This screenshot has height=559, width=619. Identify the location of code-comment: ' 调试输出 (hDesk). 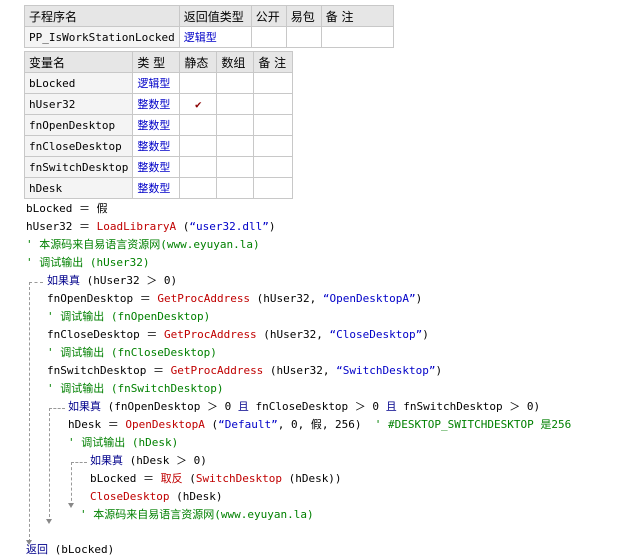
(123, 443).